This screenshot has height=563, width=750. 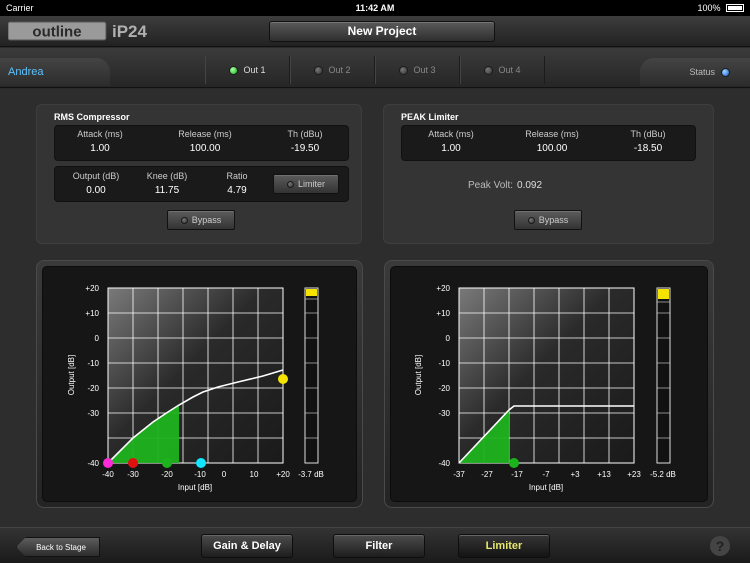 What do you see at coordinates (167, 176) in the screenshot?
I see `knee-label: Knee (dB)` at bounding box center [167, 176].